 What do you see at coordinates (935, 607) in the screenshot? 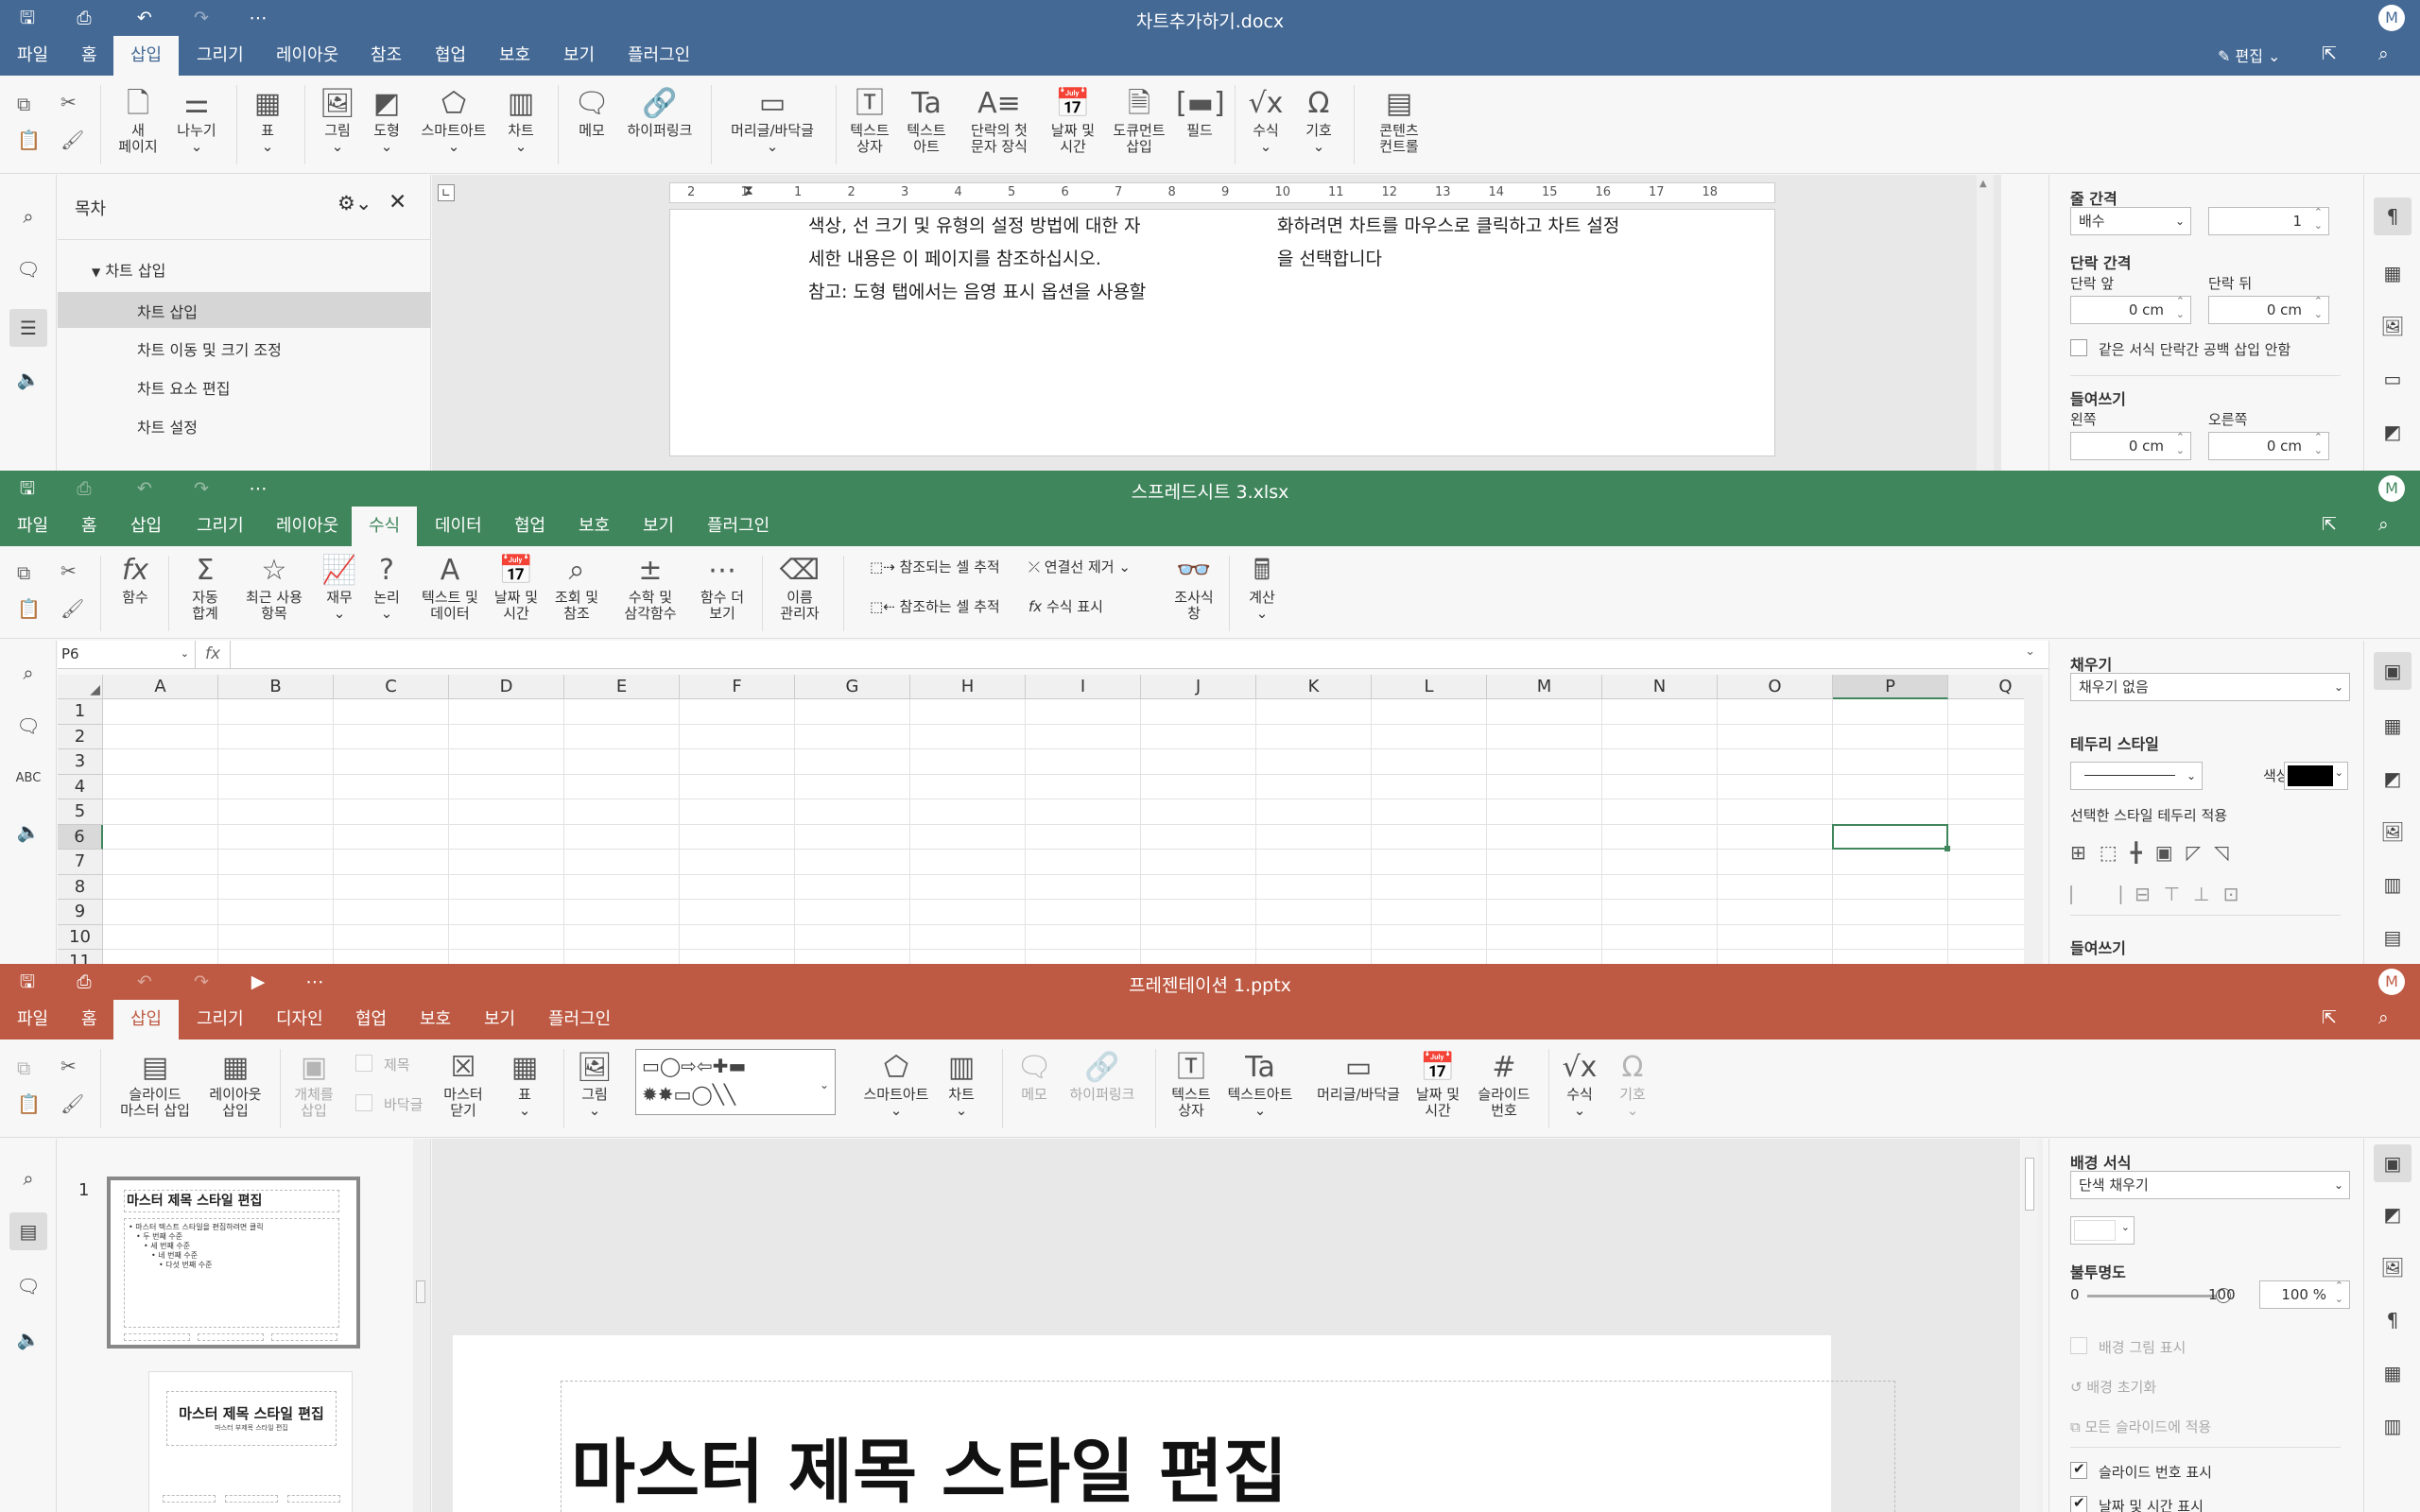
I see `trace-dependents-button: ⬚⇠ 참조하는 셀 추적` at bounding box center [935, 607].